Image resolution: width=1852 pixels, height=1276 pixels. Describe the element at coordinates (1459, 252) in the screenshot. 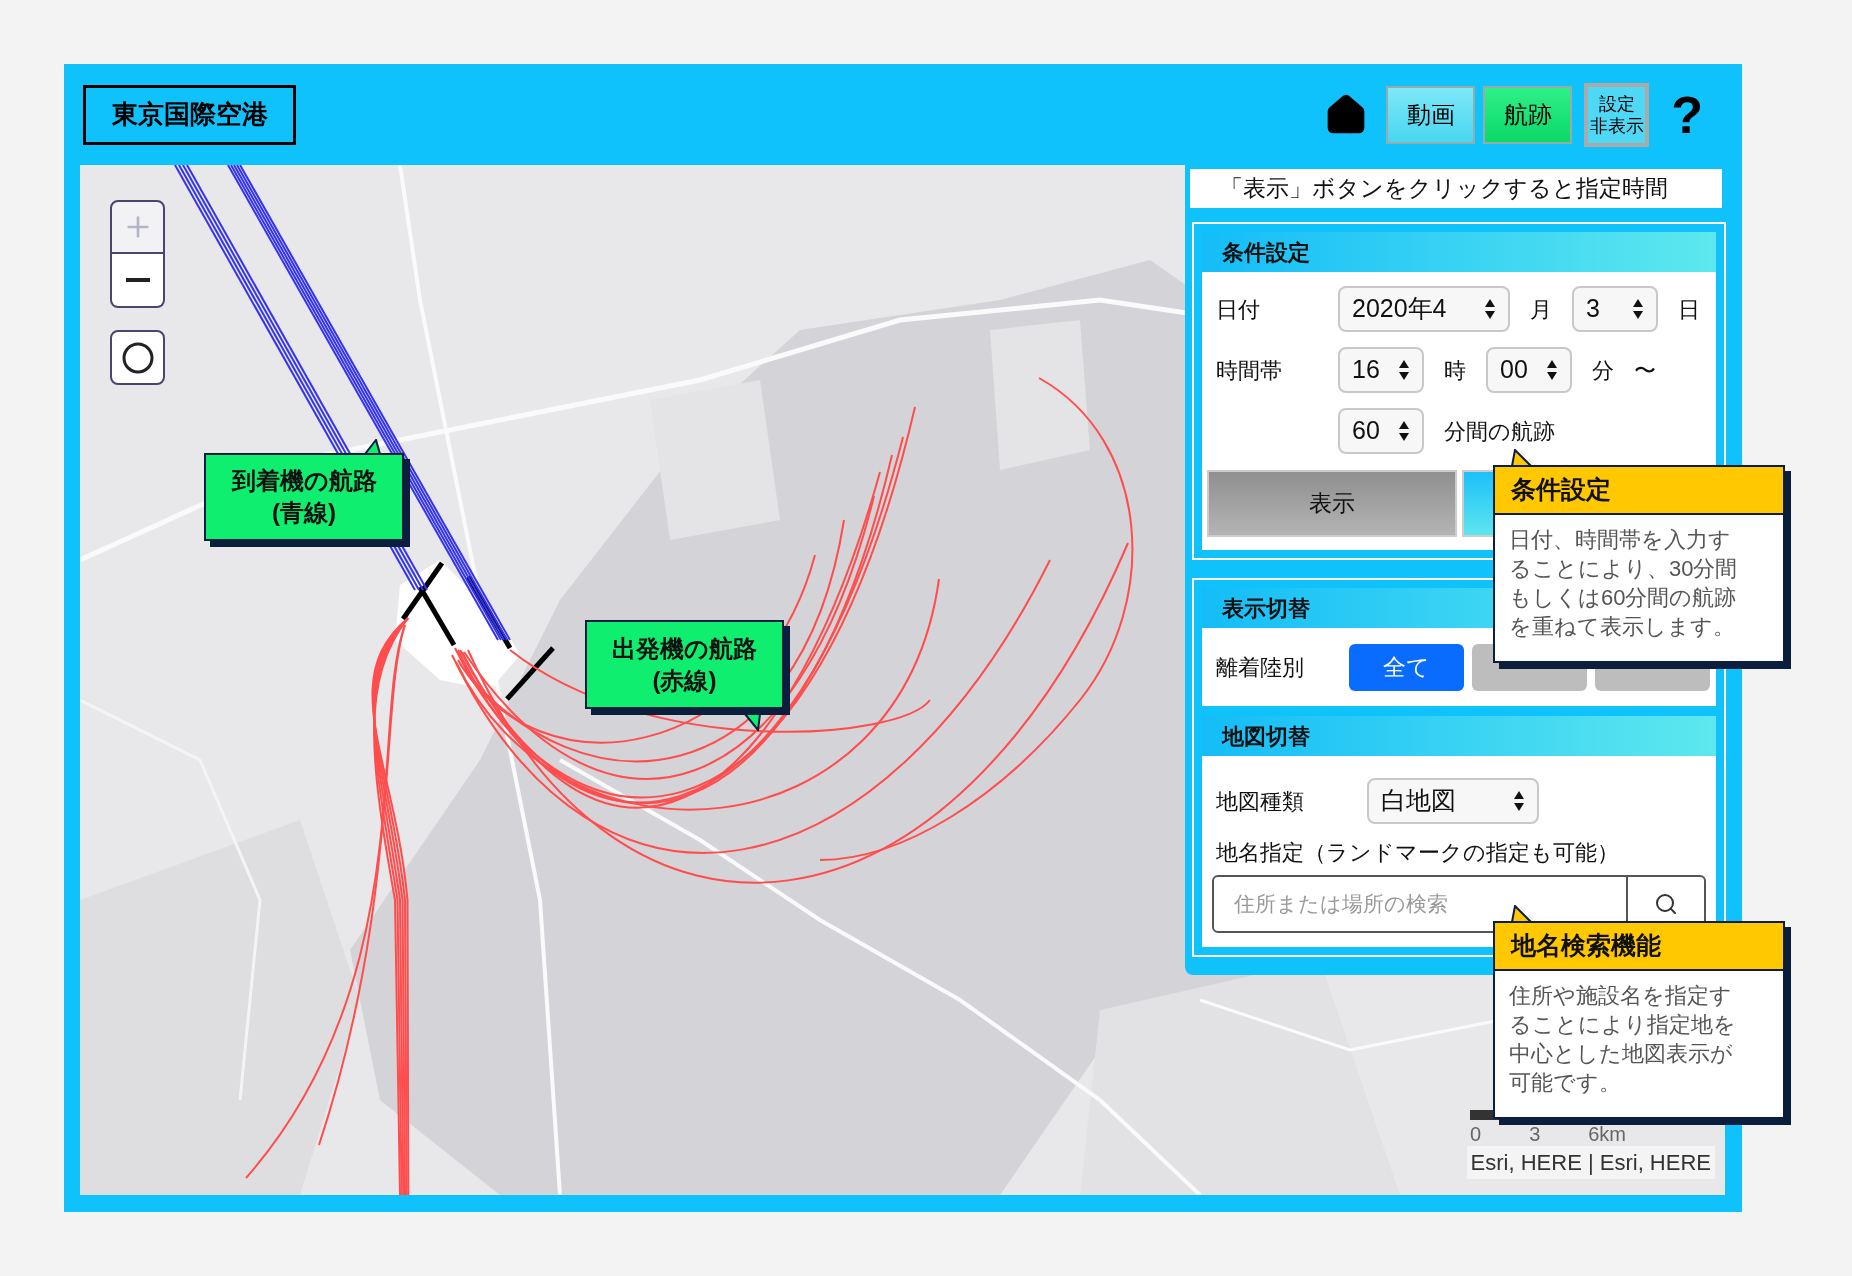

I see `section-header: 条件設定` at that location.